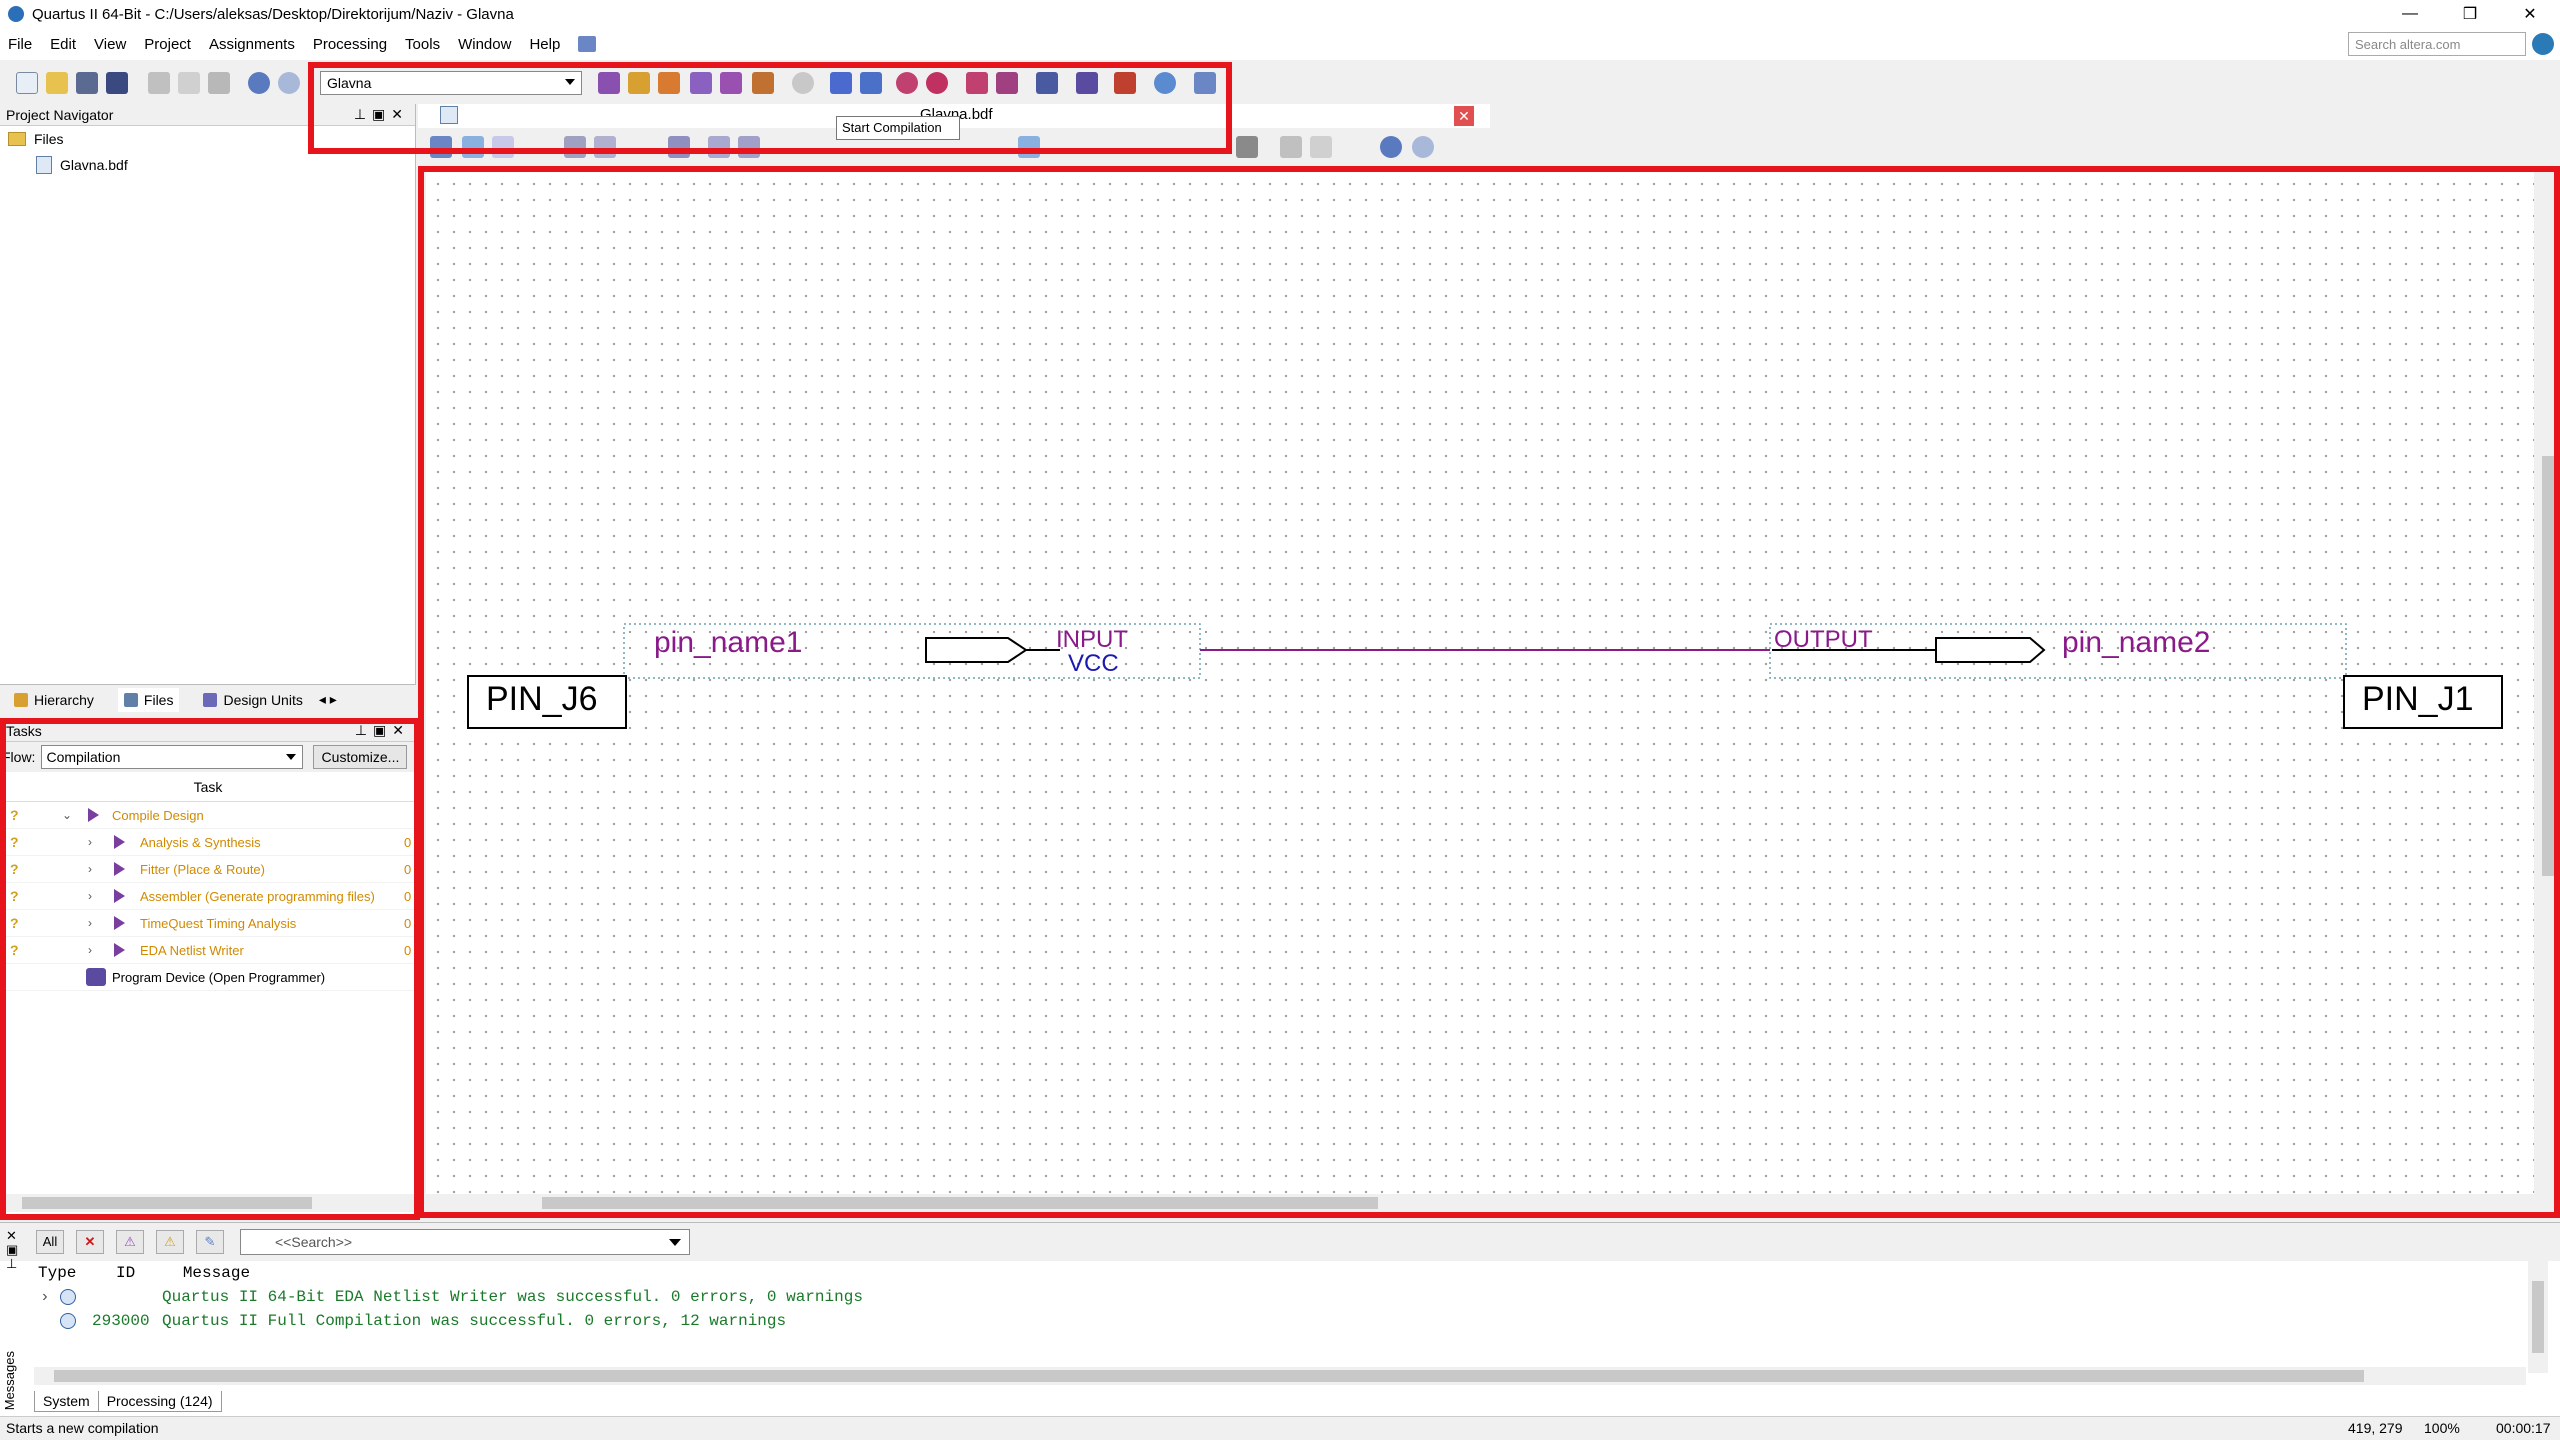 The image size is (2560, 1440). What do you see at coordinates (20, 44) in the screenshot?
I see `menu-file: File` at bounding box center [20, 44].